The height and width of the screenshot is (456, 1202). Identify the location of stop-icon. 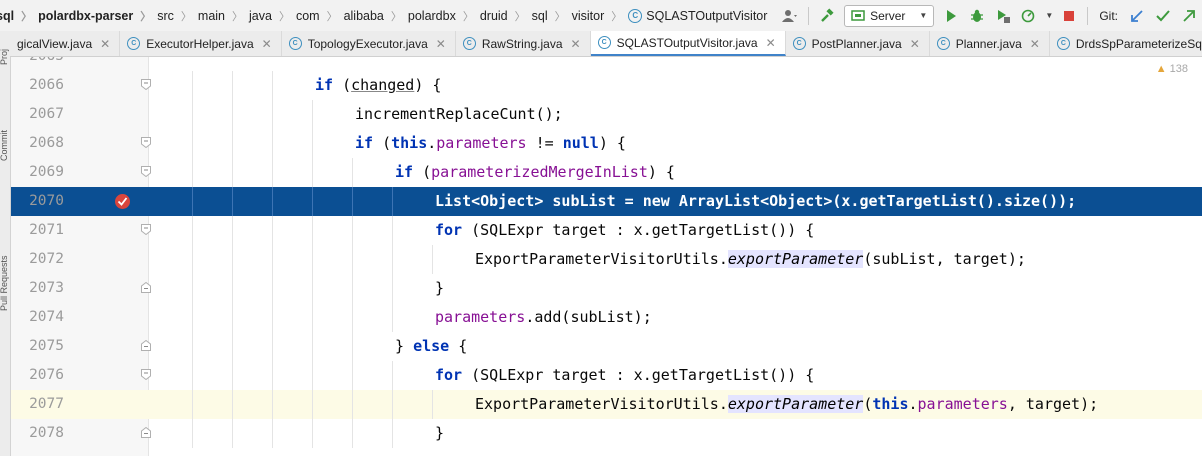
(1069, 16).